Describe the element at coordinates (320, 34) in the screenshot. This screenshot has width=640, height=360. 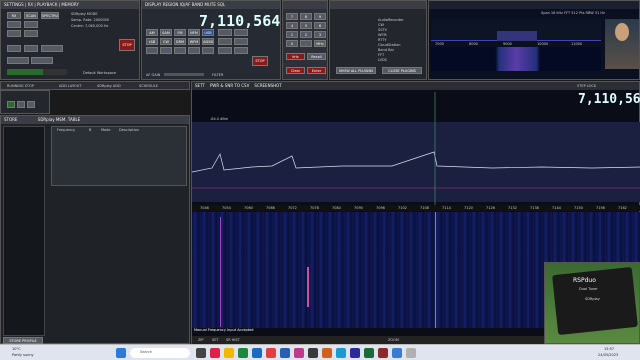
I see `key-3: 3` at that location.